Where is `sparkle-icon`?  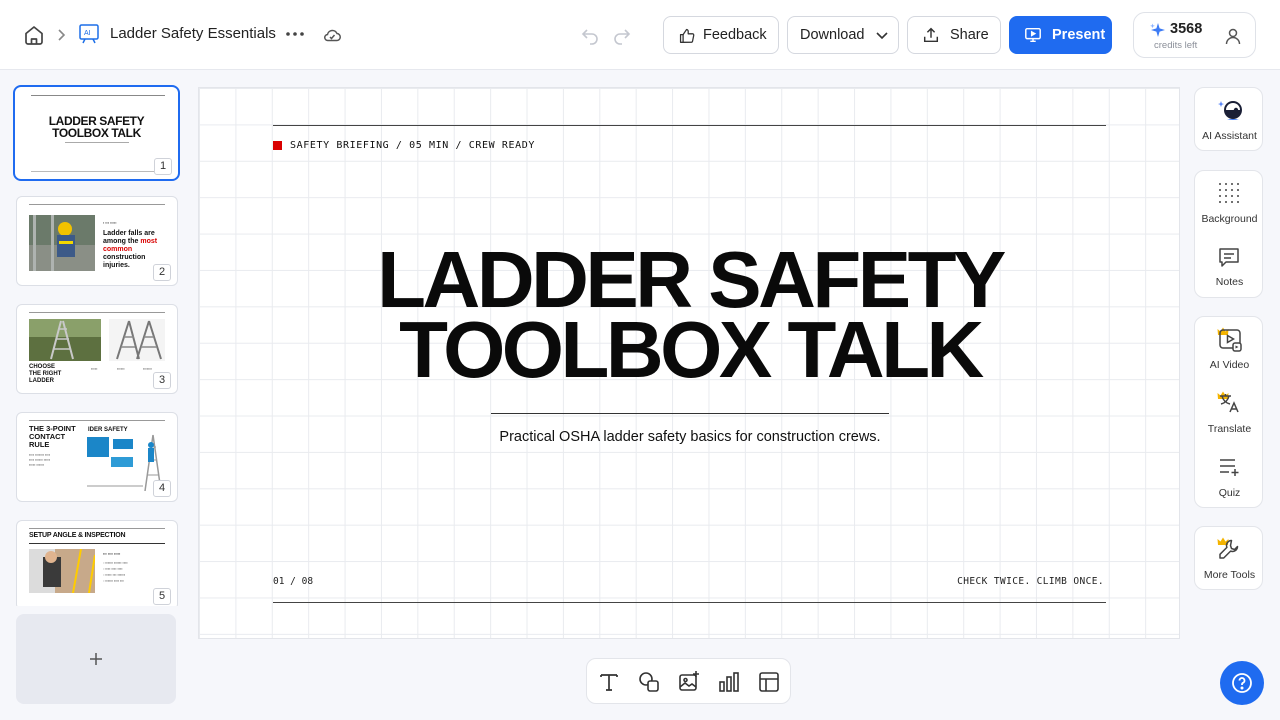
sparkle-icon is located at coordinates (1157, 30).